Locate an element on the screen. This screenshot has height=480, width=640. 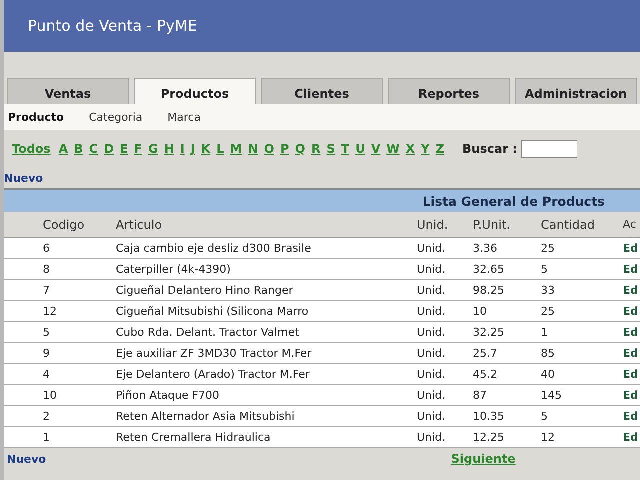
letter-filter-link: J is located at coordinates (193, 149).